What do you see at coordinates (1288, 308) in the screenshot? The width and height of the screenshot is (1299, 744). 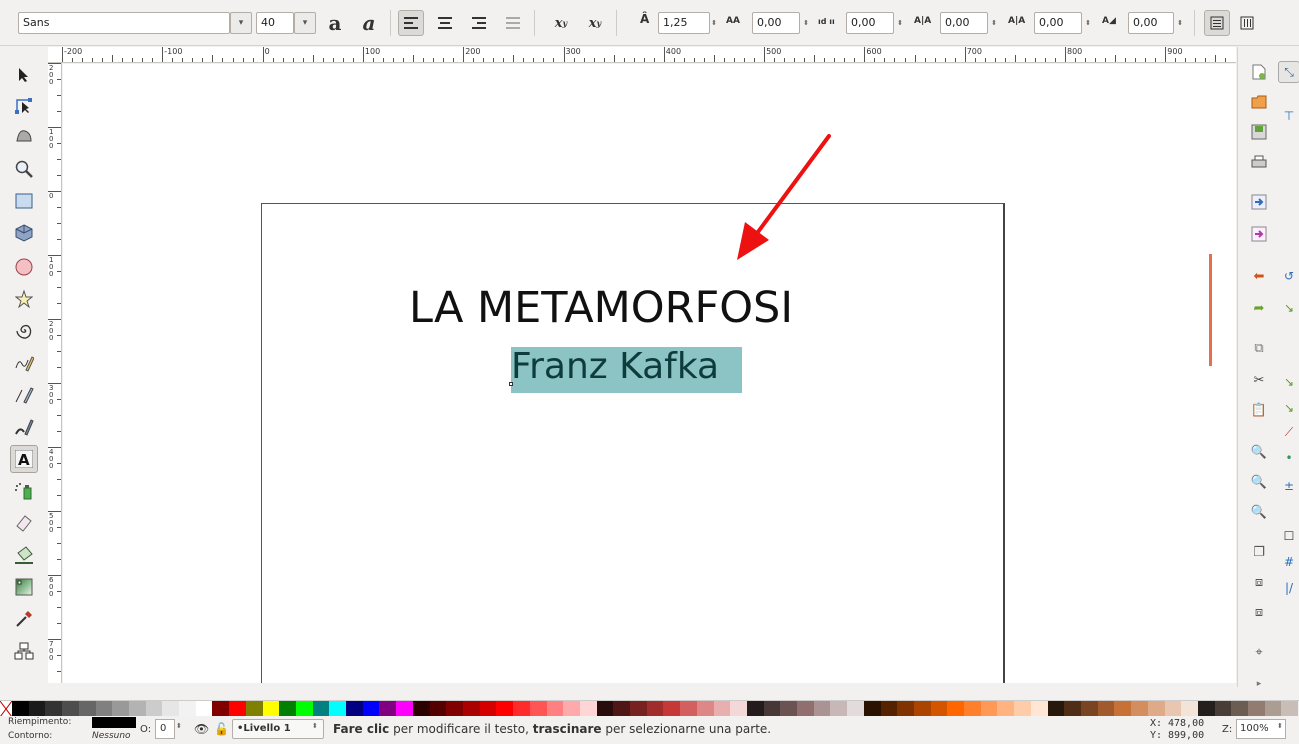 I see `snap-paths-icon: ↘` at bounding box center [1288, 308].